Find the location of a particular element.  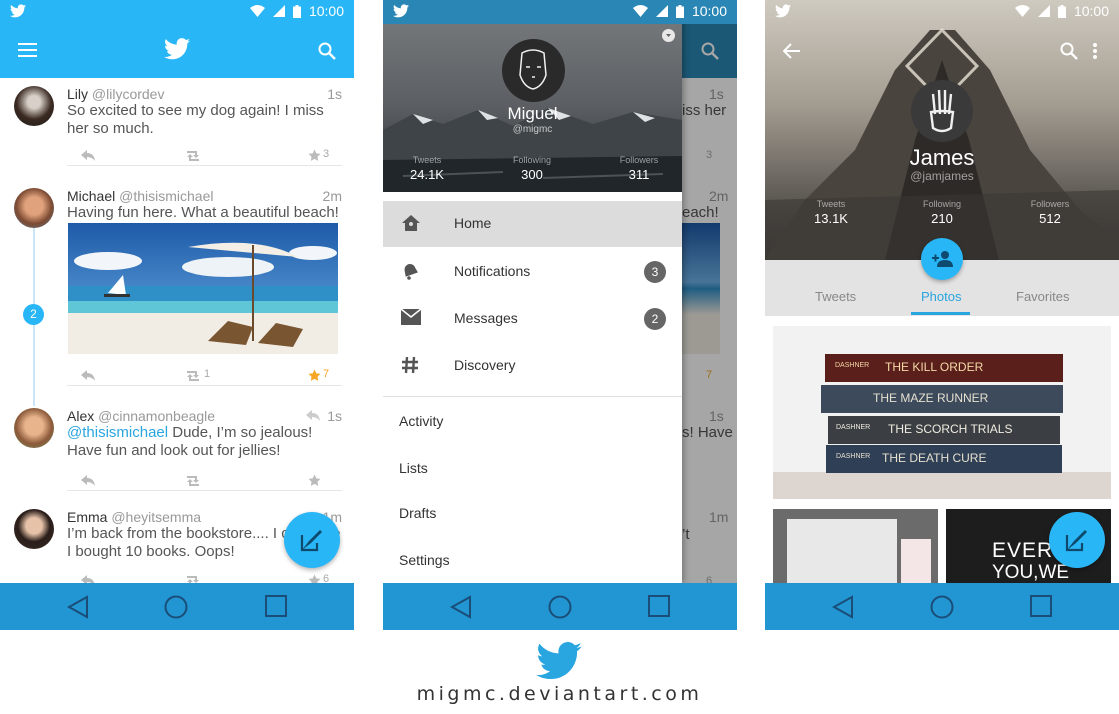

face-sketch-icon is located at coordinates (533, 69).